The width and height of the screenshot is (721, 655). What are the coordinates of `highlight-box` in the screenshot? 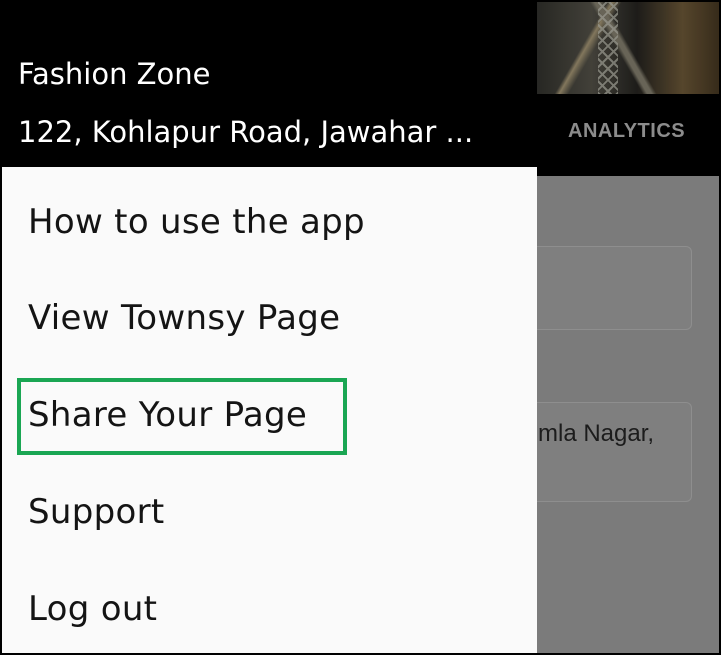 It's located at (182, 416).